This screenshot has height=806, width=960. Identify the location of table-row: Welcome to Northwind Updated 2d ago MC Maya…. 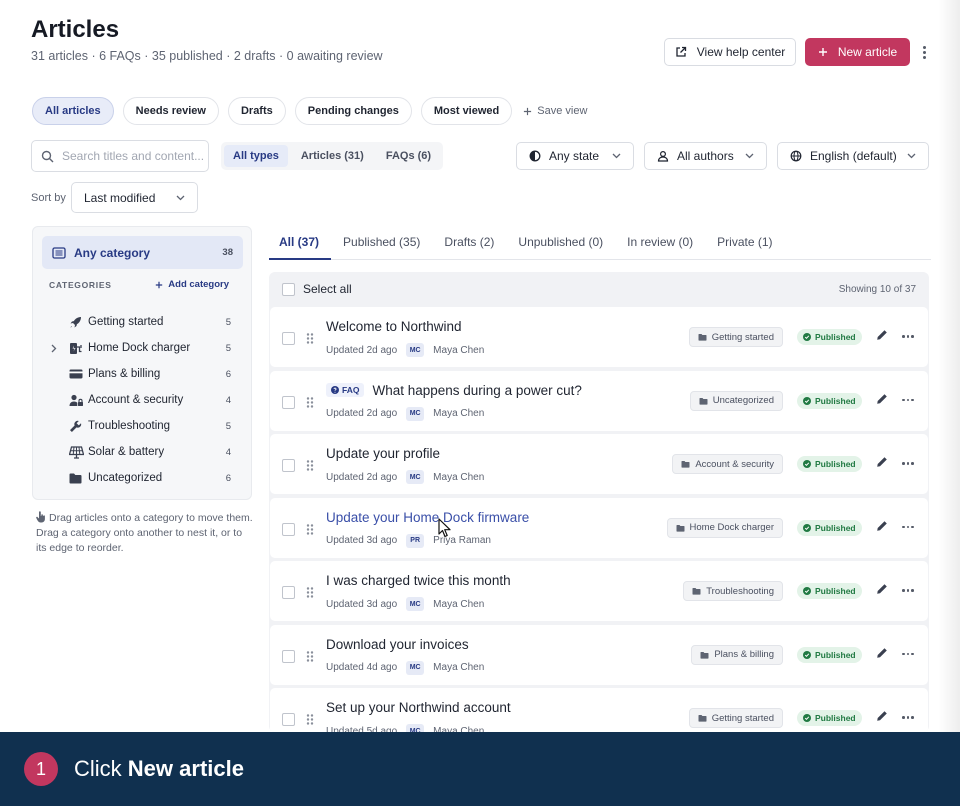
(599, 337).